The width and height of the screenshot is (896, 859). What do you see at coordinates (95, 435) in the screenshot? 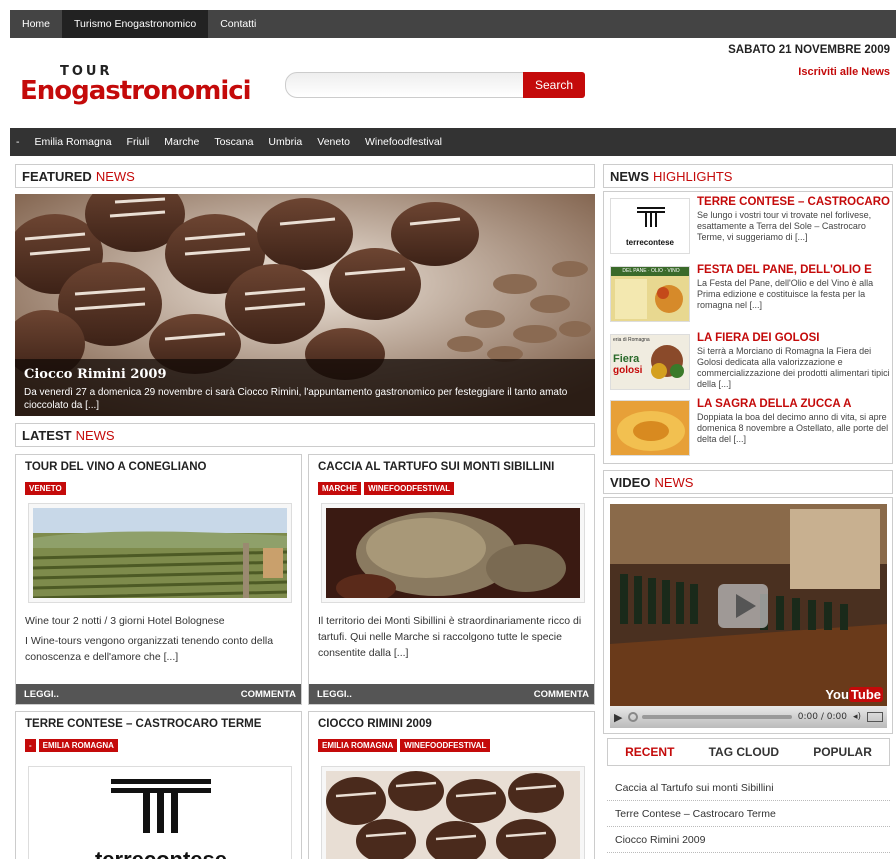
I see `latest-heading-red: NEWS` at bounding box center [95, 435].